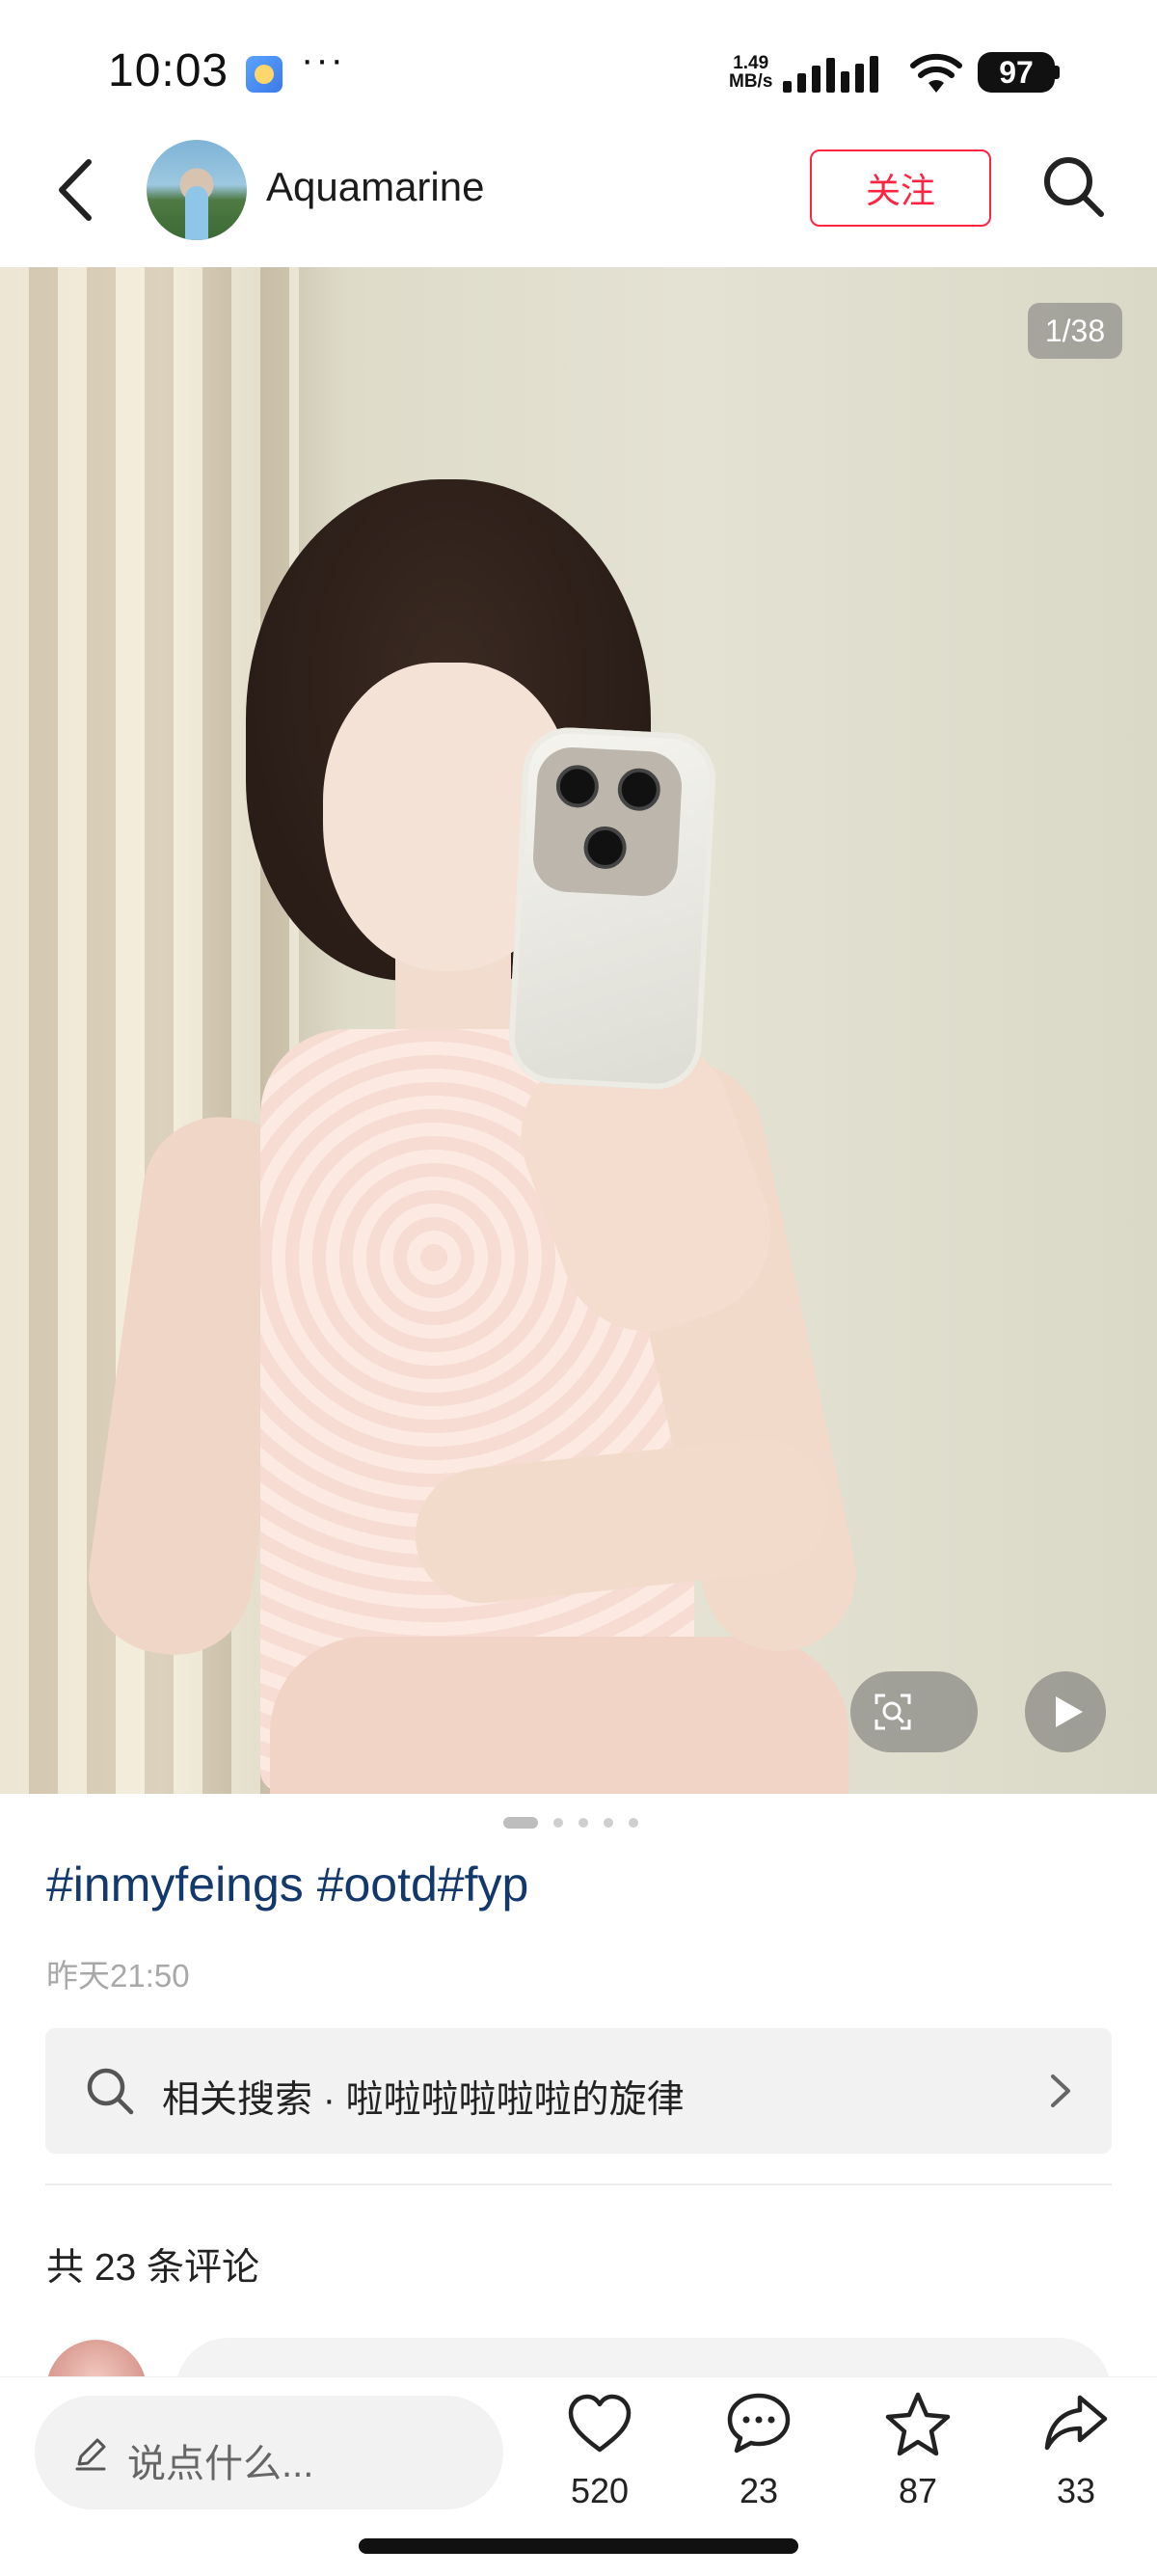 The width and height of the screenshot is (1157, 2576). Describe the element at coordinates (1076, 2424) in the screenshot. I see `share-icon` at that location.